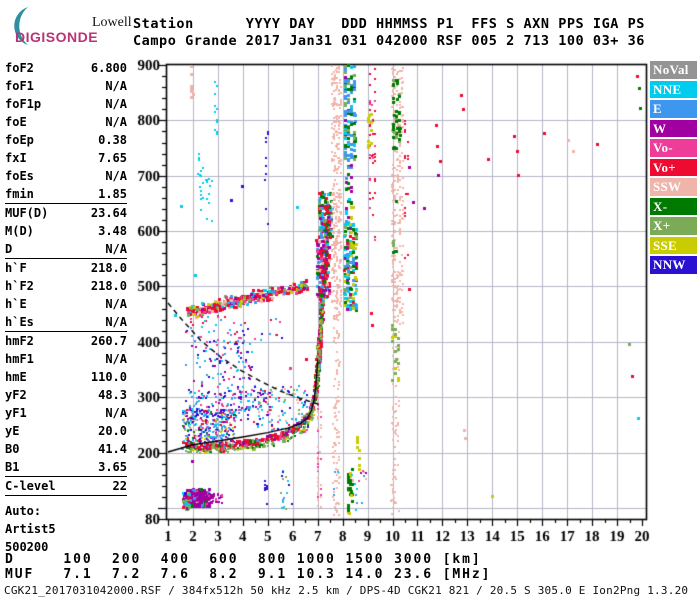 Image resolution: width=700 pixels, height=600 pixels. What do you see at coordinates (12, 467) in the screenshot?
I see `param-label: B1` at bounding box center [12, 467].